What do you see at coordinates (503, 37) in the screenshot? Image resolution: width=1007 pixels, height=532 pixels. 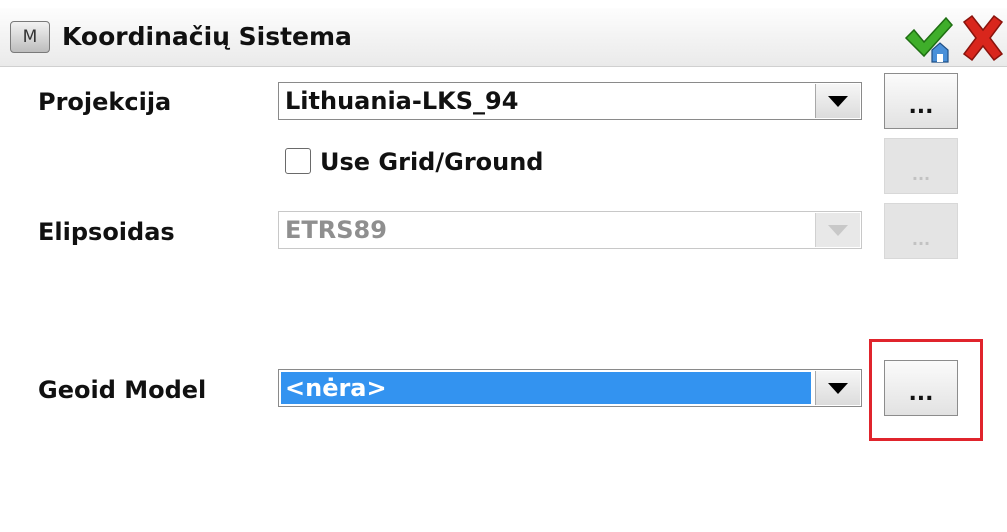 I see `title-bar: M Koordinačių Sistema` at bounding box center [503, 37].